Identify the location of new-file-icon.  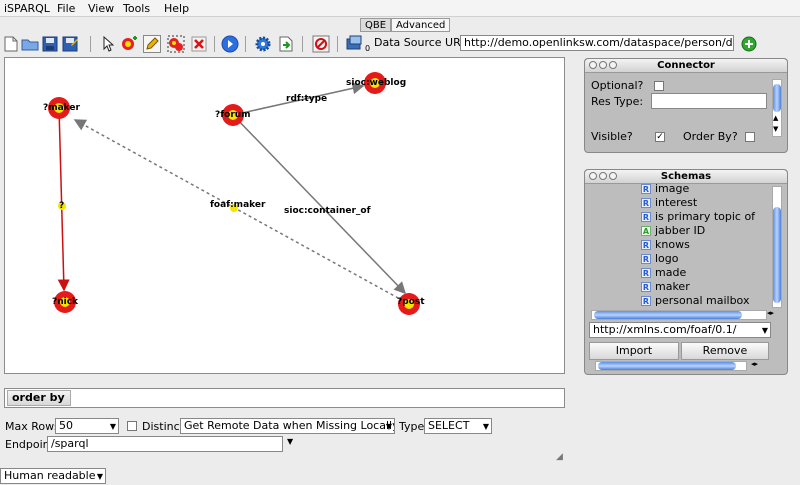
(11, 43).